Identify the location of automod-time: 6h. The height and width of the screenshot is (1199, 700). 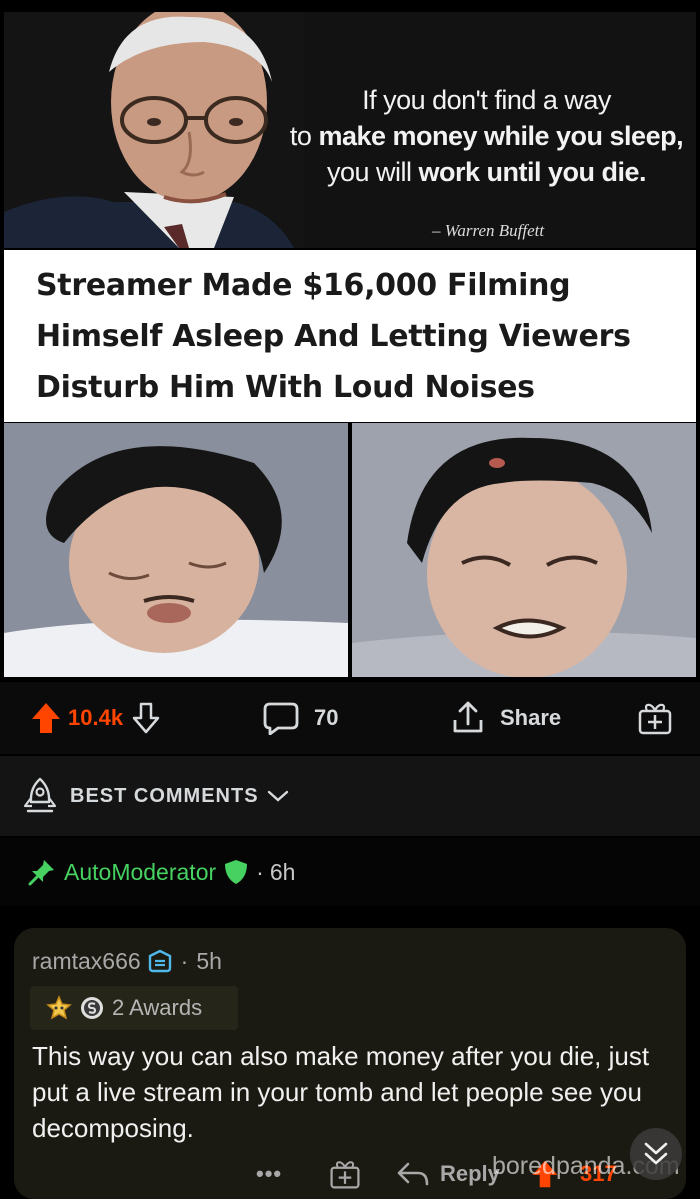
(282, 871).